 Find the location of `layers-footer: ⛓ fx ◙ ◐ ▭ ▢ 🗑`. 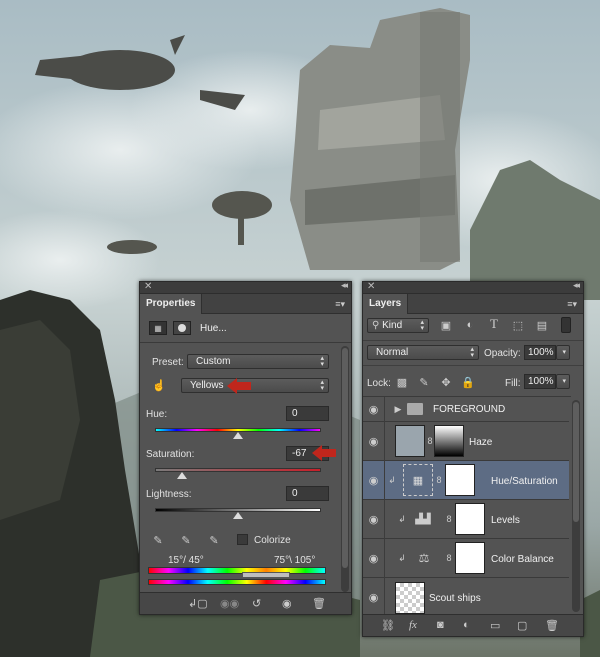

layers-footer: ⛓ fx ◙ ◐ ▭ ▢ 🗑 is located at coordinates (473, 625).